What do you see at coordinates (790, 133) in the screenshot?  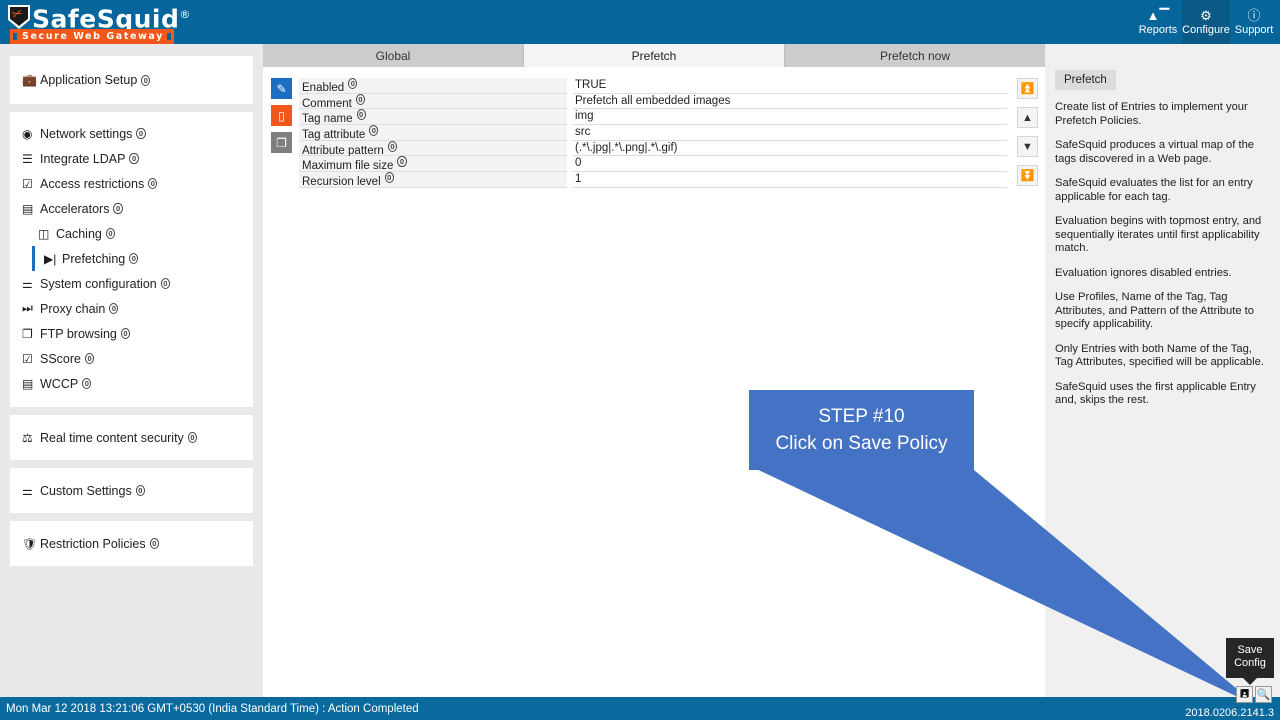 I see `field-value-tag-attribute: src` at bounding box center [790, 133].